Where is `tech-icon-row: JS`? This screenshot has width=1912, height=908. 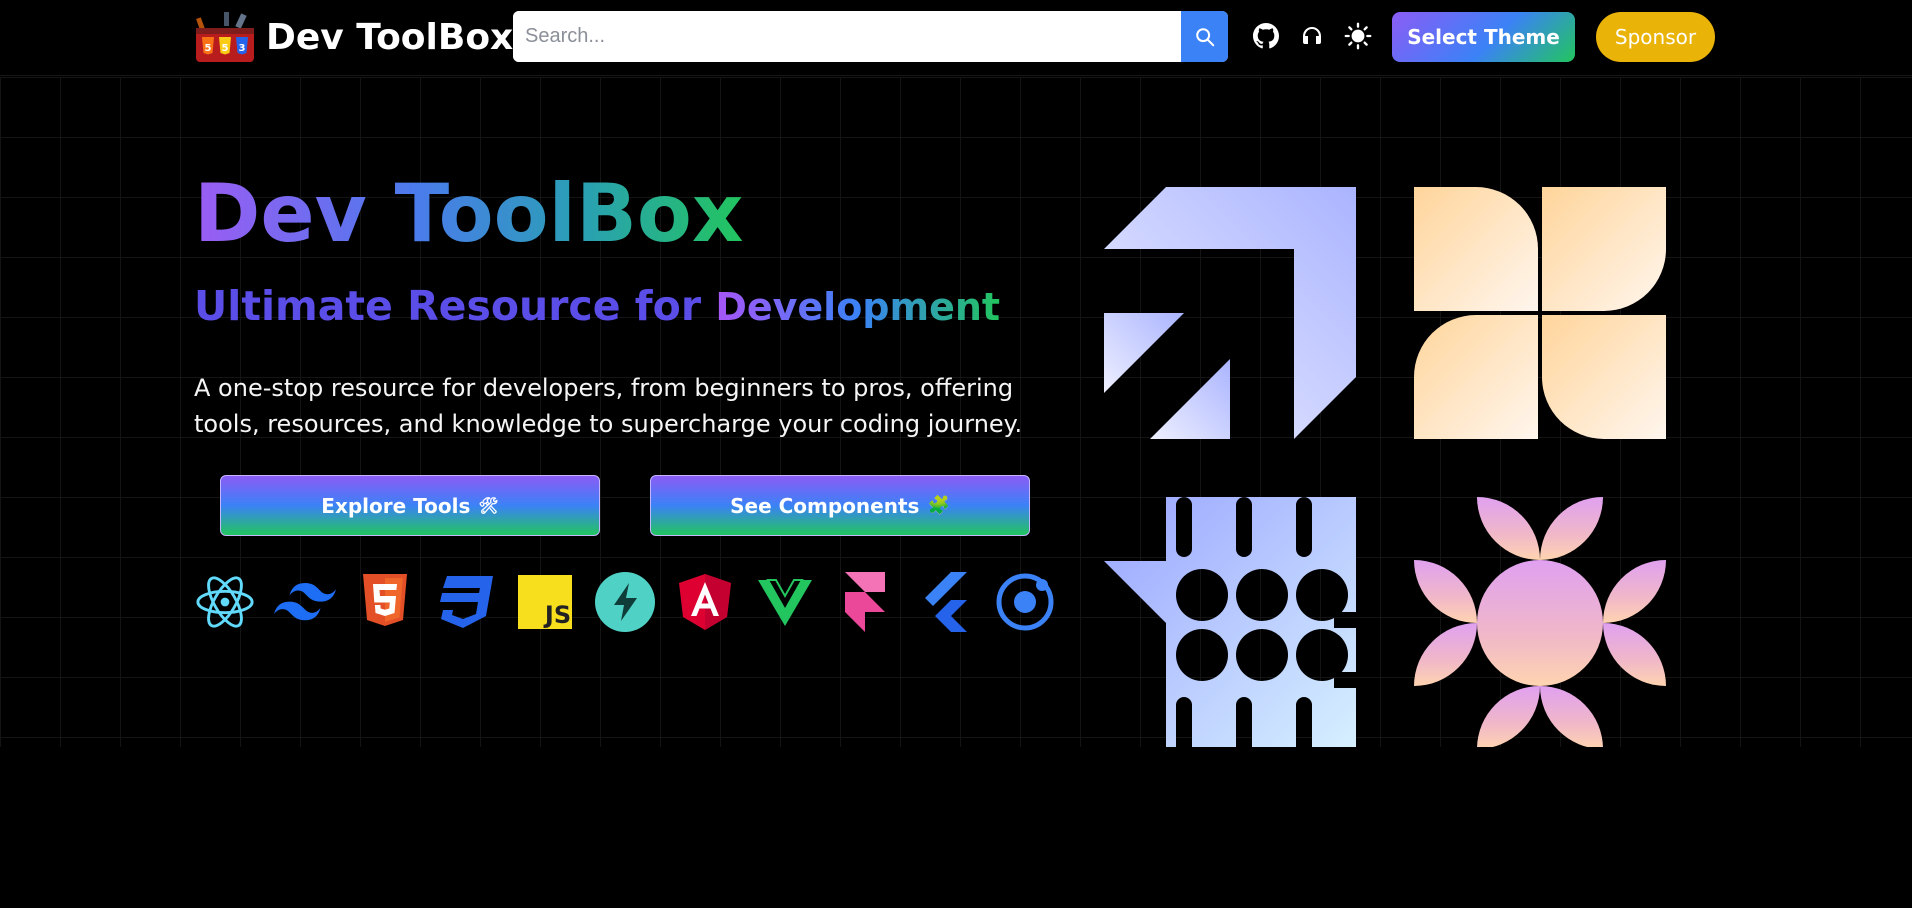
tech-icon-row: JS is located at coordinates (634, 603).